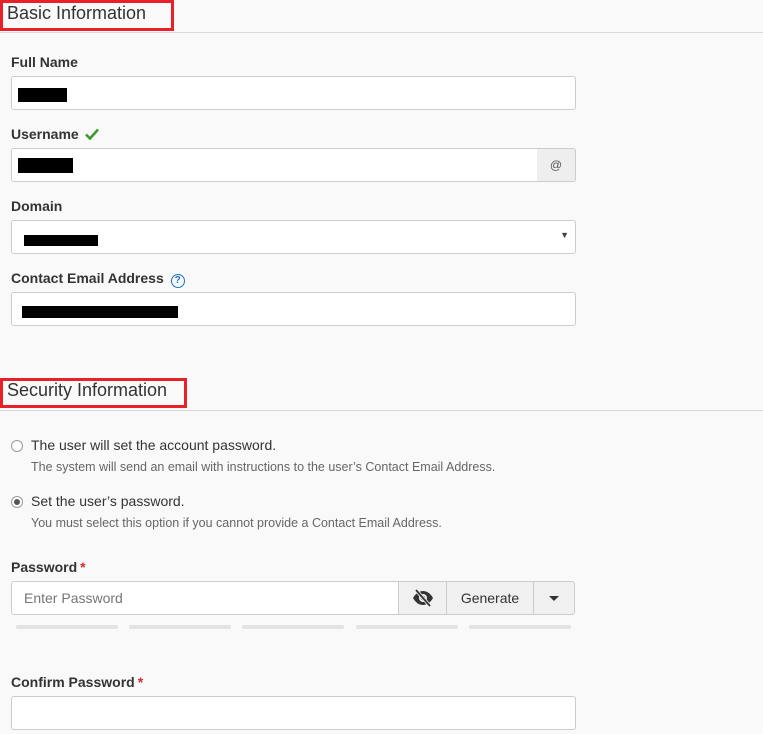 The height and width of the screenshot is (734, 763). I want to click on radio-label: The user will set the account password., so click(154, 445).